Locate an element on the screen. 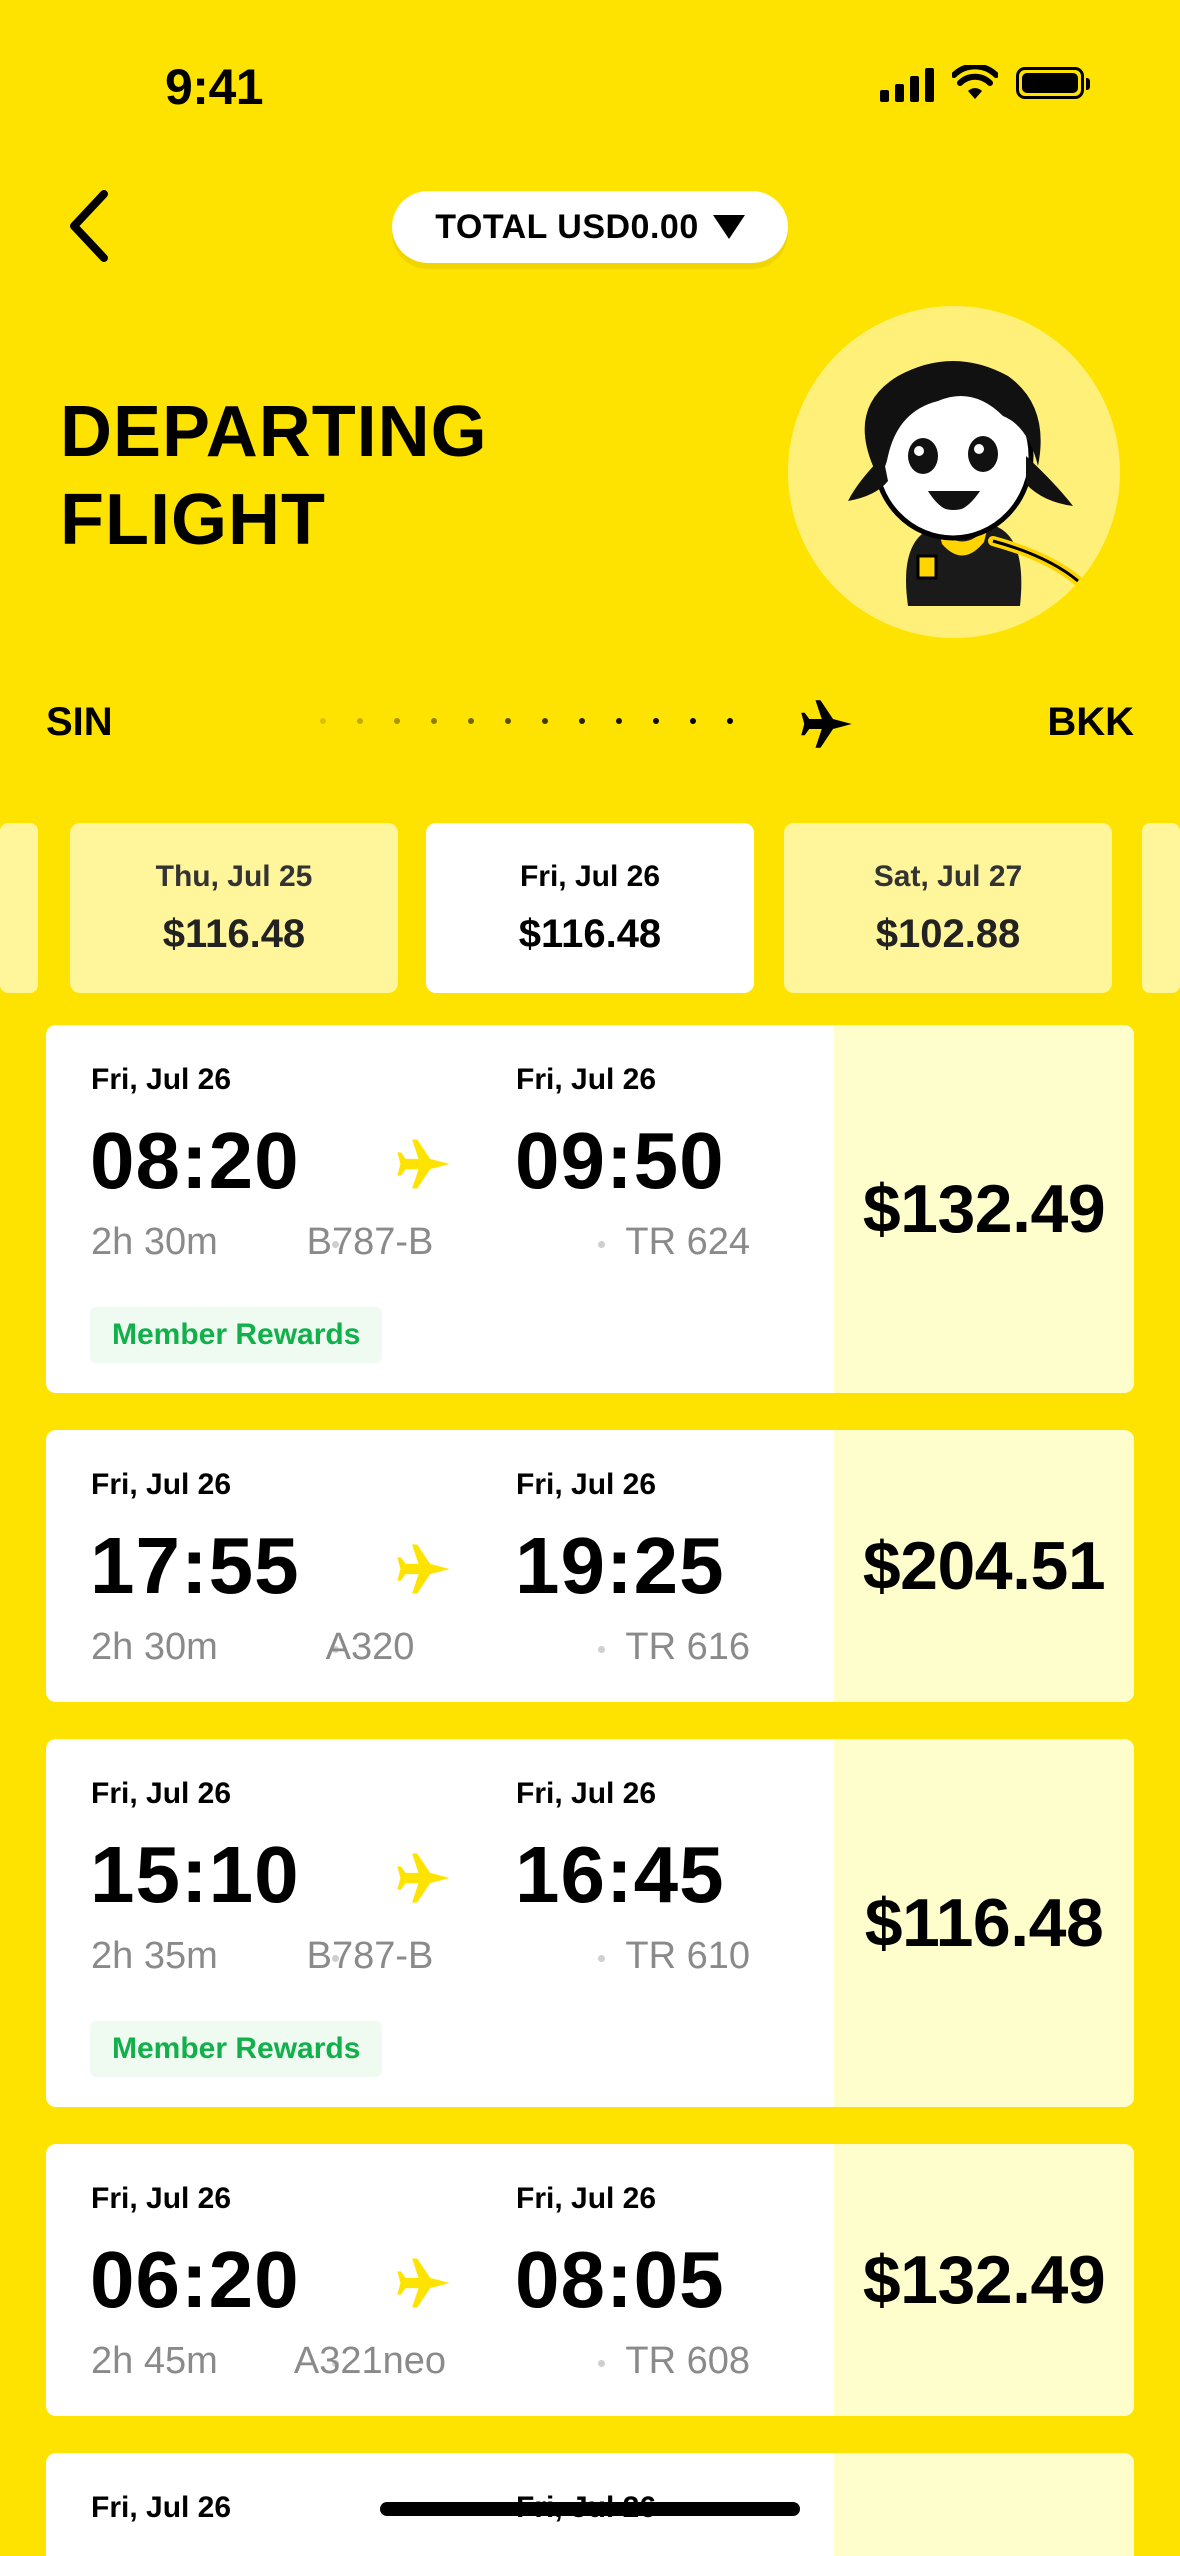 Image resolution: width=1180 pixels, height=2556 pixels. flight-duration: 2h 35m is located at coordinates (154, 1956).